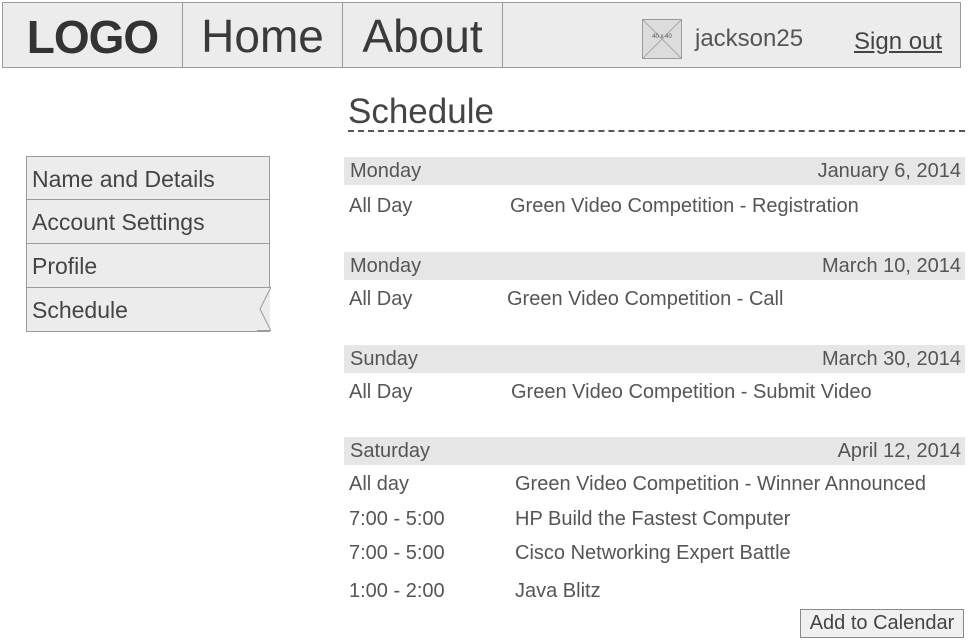 The image size is (969, 640). Describe the element at coordinates (691, 392) in the screenshot. I see `event-title: Green Video Competition - Submit Video` at that location.